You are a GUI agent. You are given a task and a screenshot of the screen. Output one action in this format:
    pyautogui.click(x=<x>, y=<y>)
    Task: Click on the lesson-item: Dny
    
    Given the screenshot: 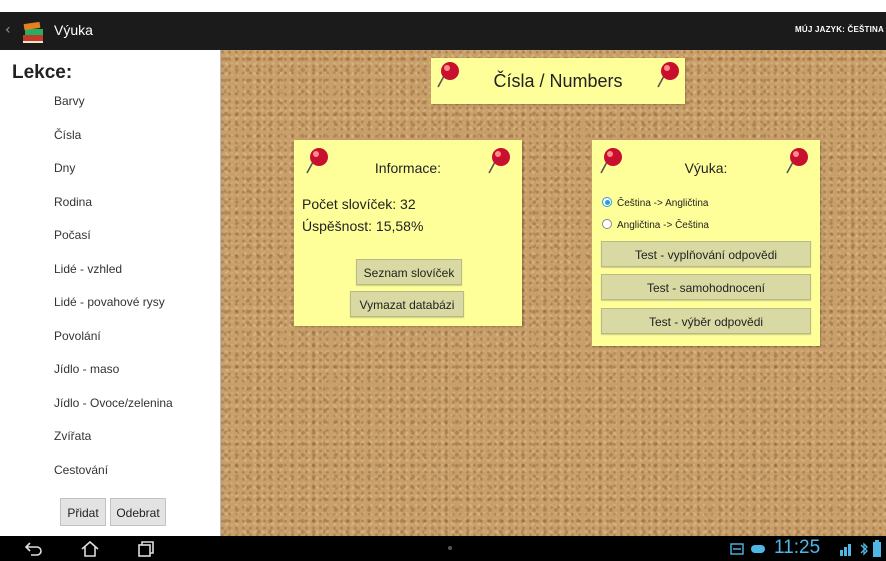 What is the action you would take?
    pyautogui.click(x=110, y=169)
    